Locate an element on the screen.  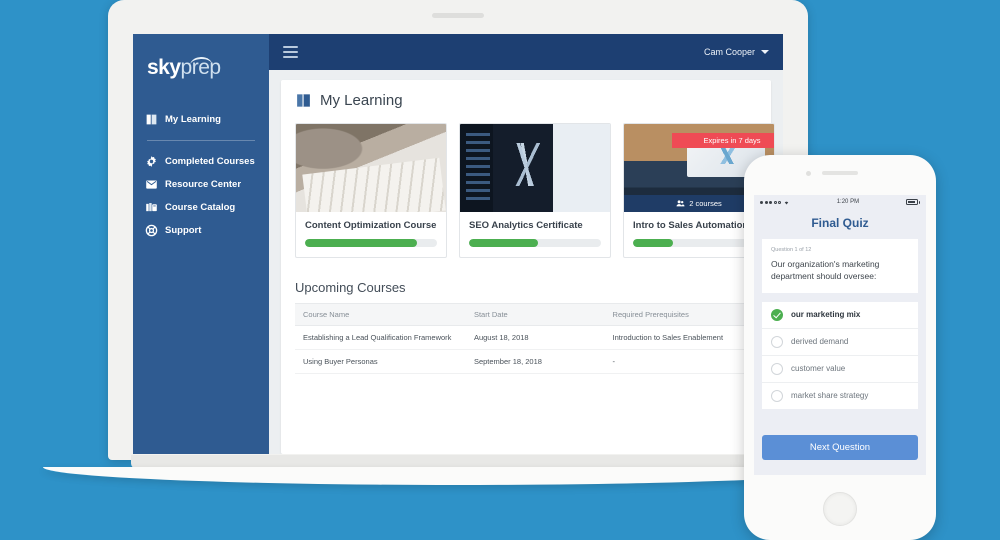
people-icon is located at coordinates (680, 203).